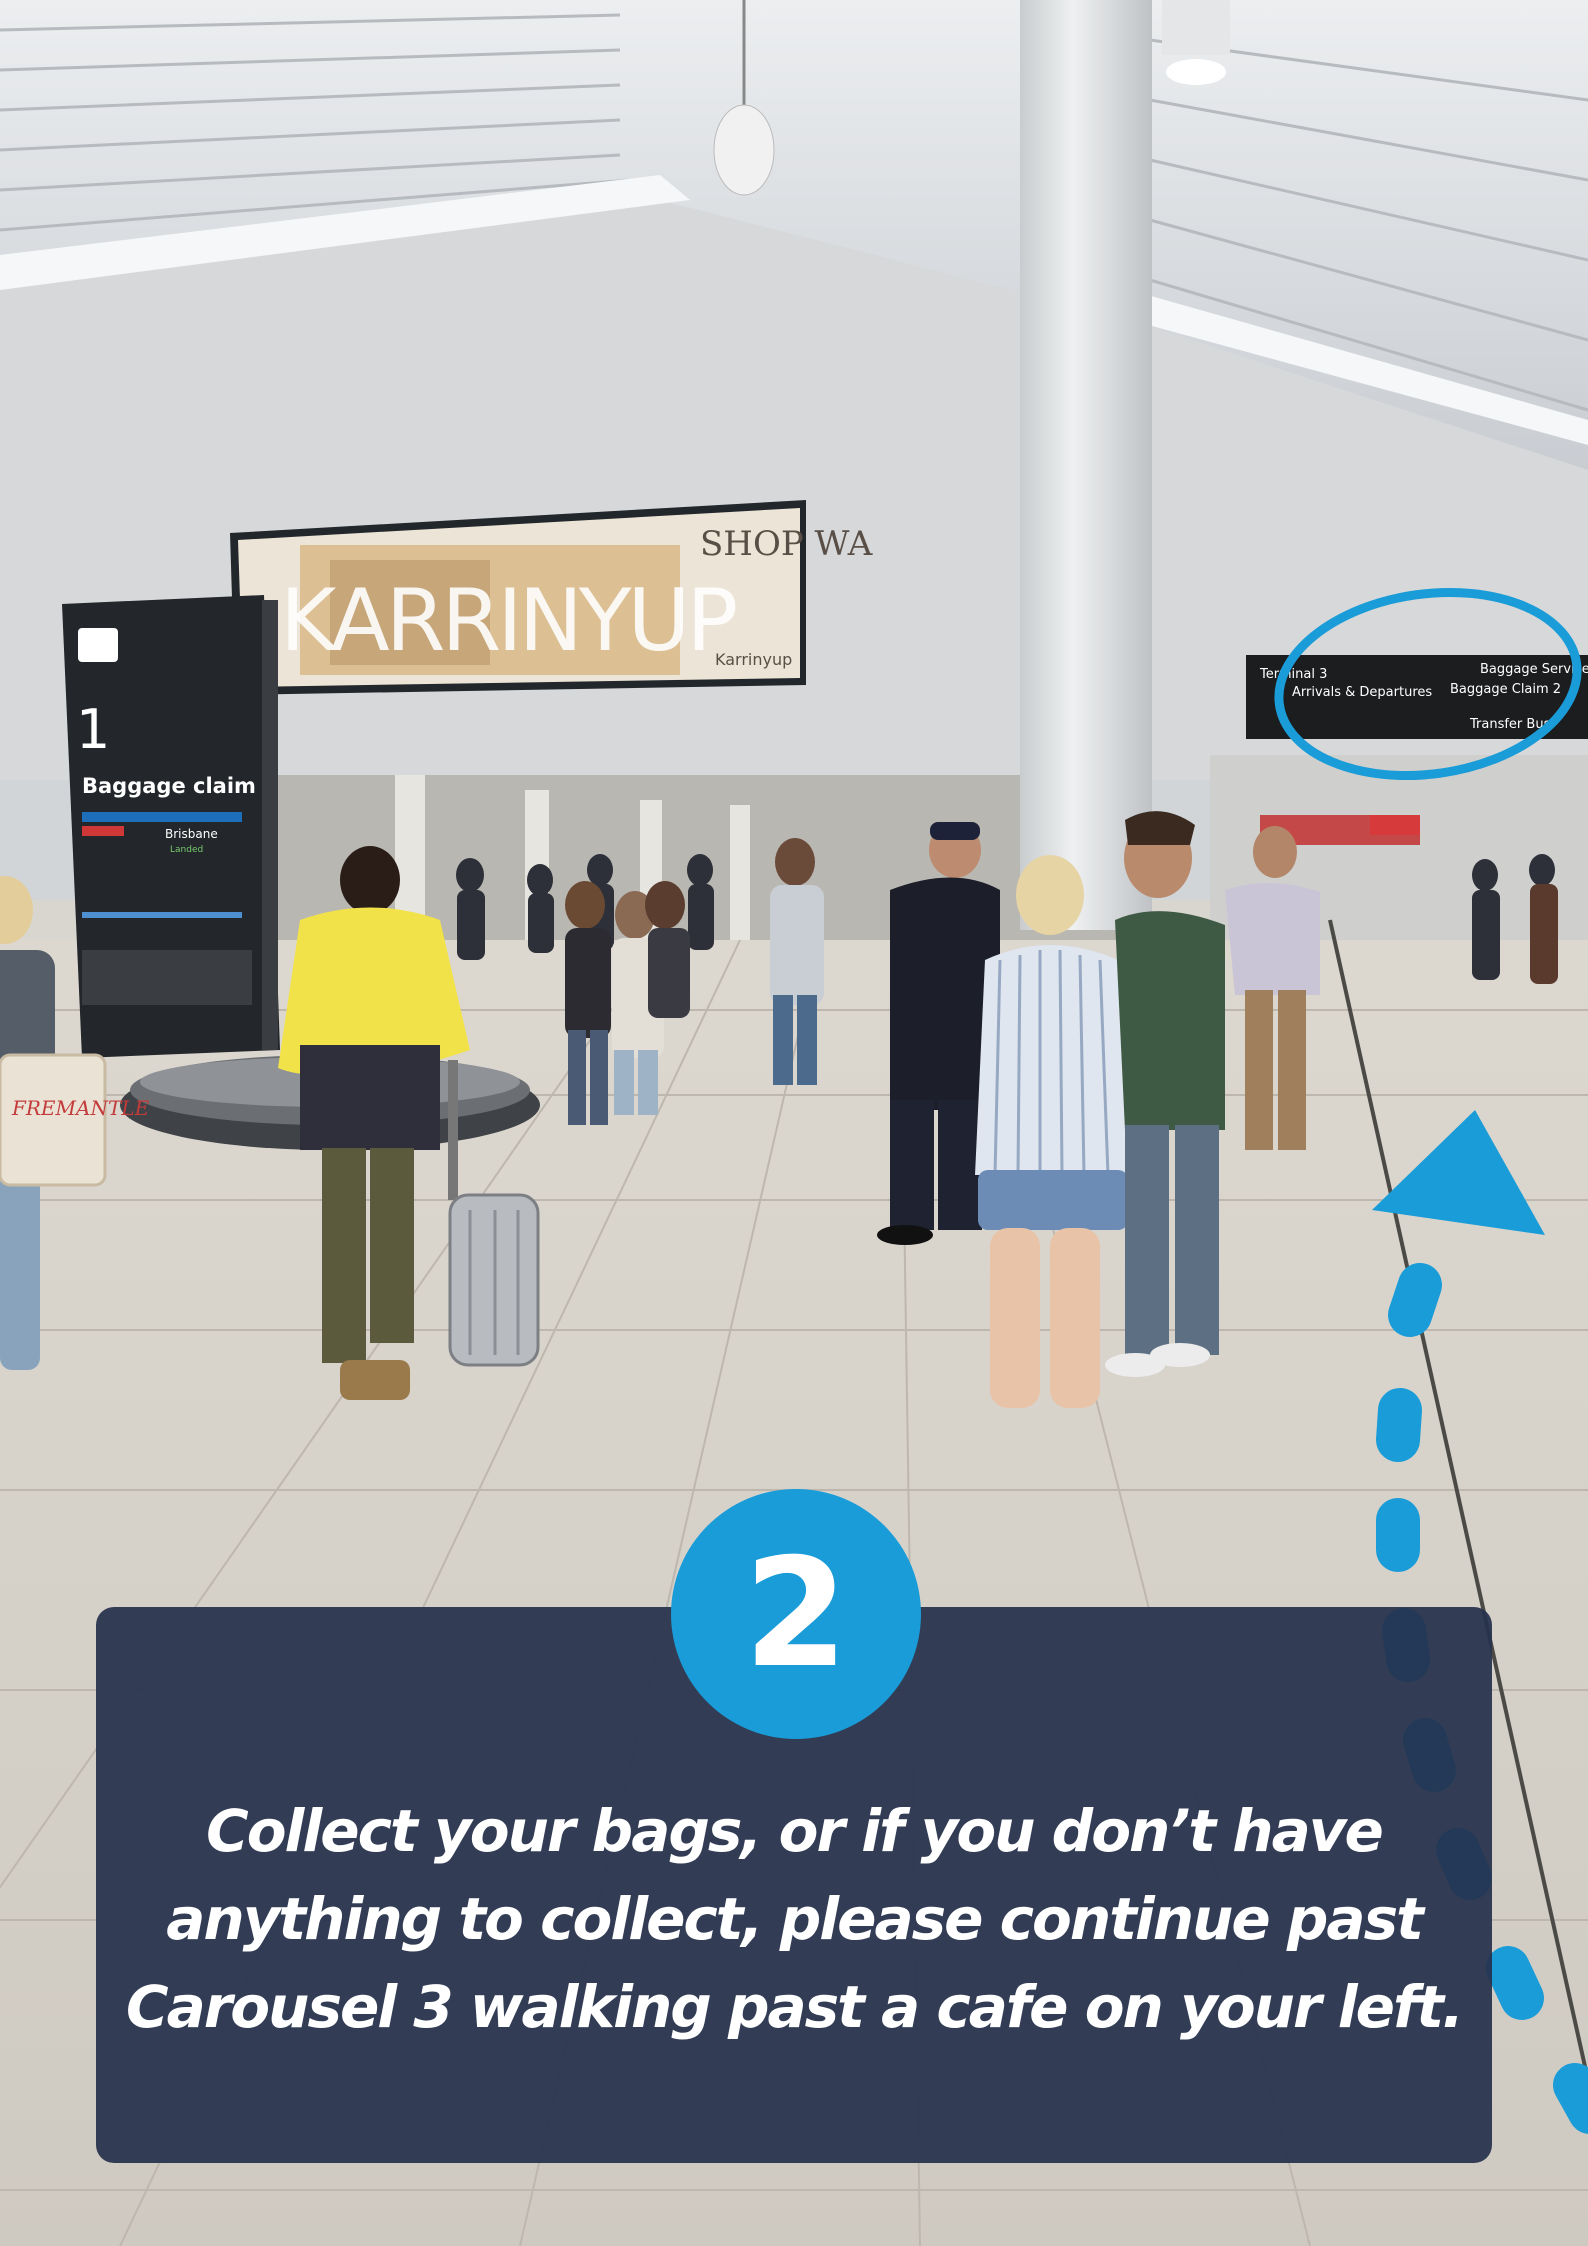 This screenshot has height=2246, width=1588. Describe the element at coordinates (795, 1831) in the screenshot. I see `instruction-line: Collect your bags, or if you don’t have` at that location.